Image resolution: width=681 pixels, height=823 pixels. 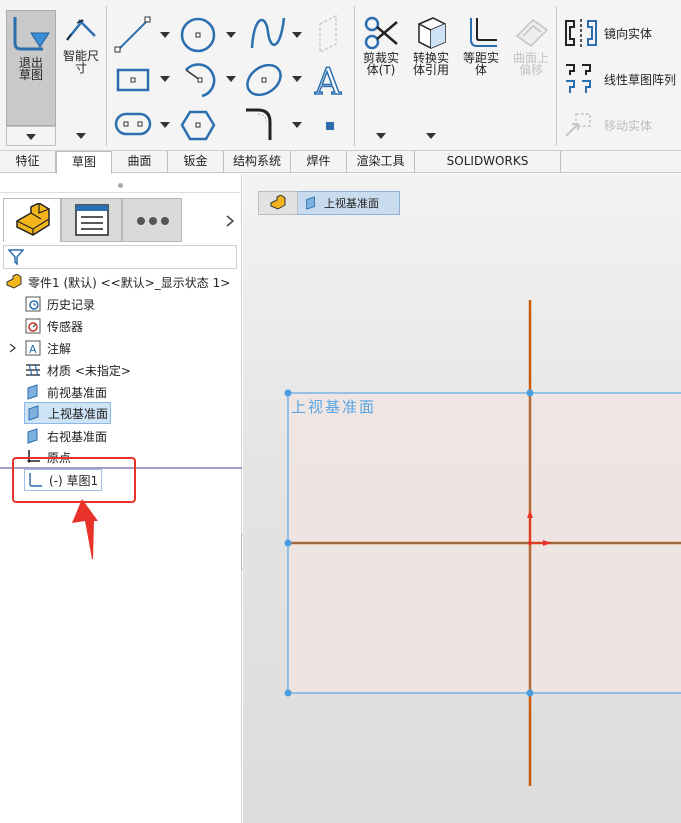 What do you see at coordinates (198, 125) in the screenshot?
I see `polygon-icon` at bounding box center [198, 125].